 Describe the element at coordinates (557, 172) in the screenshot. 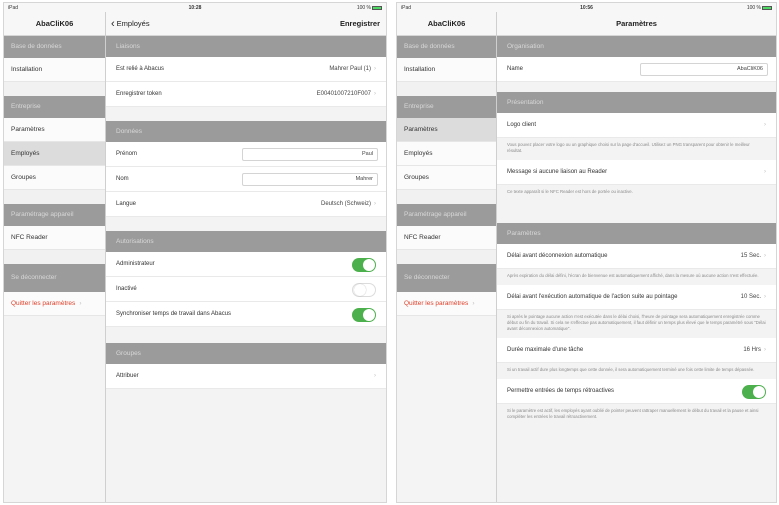

I see `reader-message-label: Message si aucune liaison au Reader` at that location.